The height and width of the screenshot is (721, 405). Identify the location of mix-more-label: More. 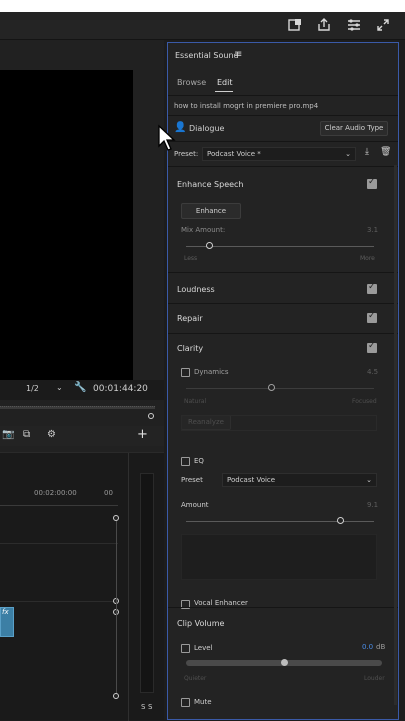
(367, 258).